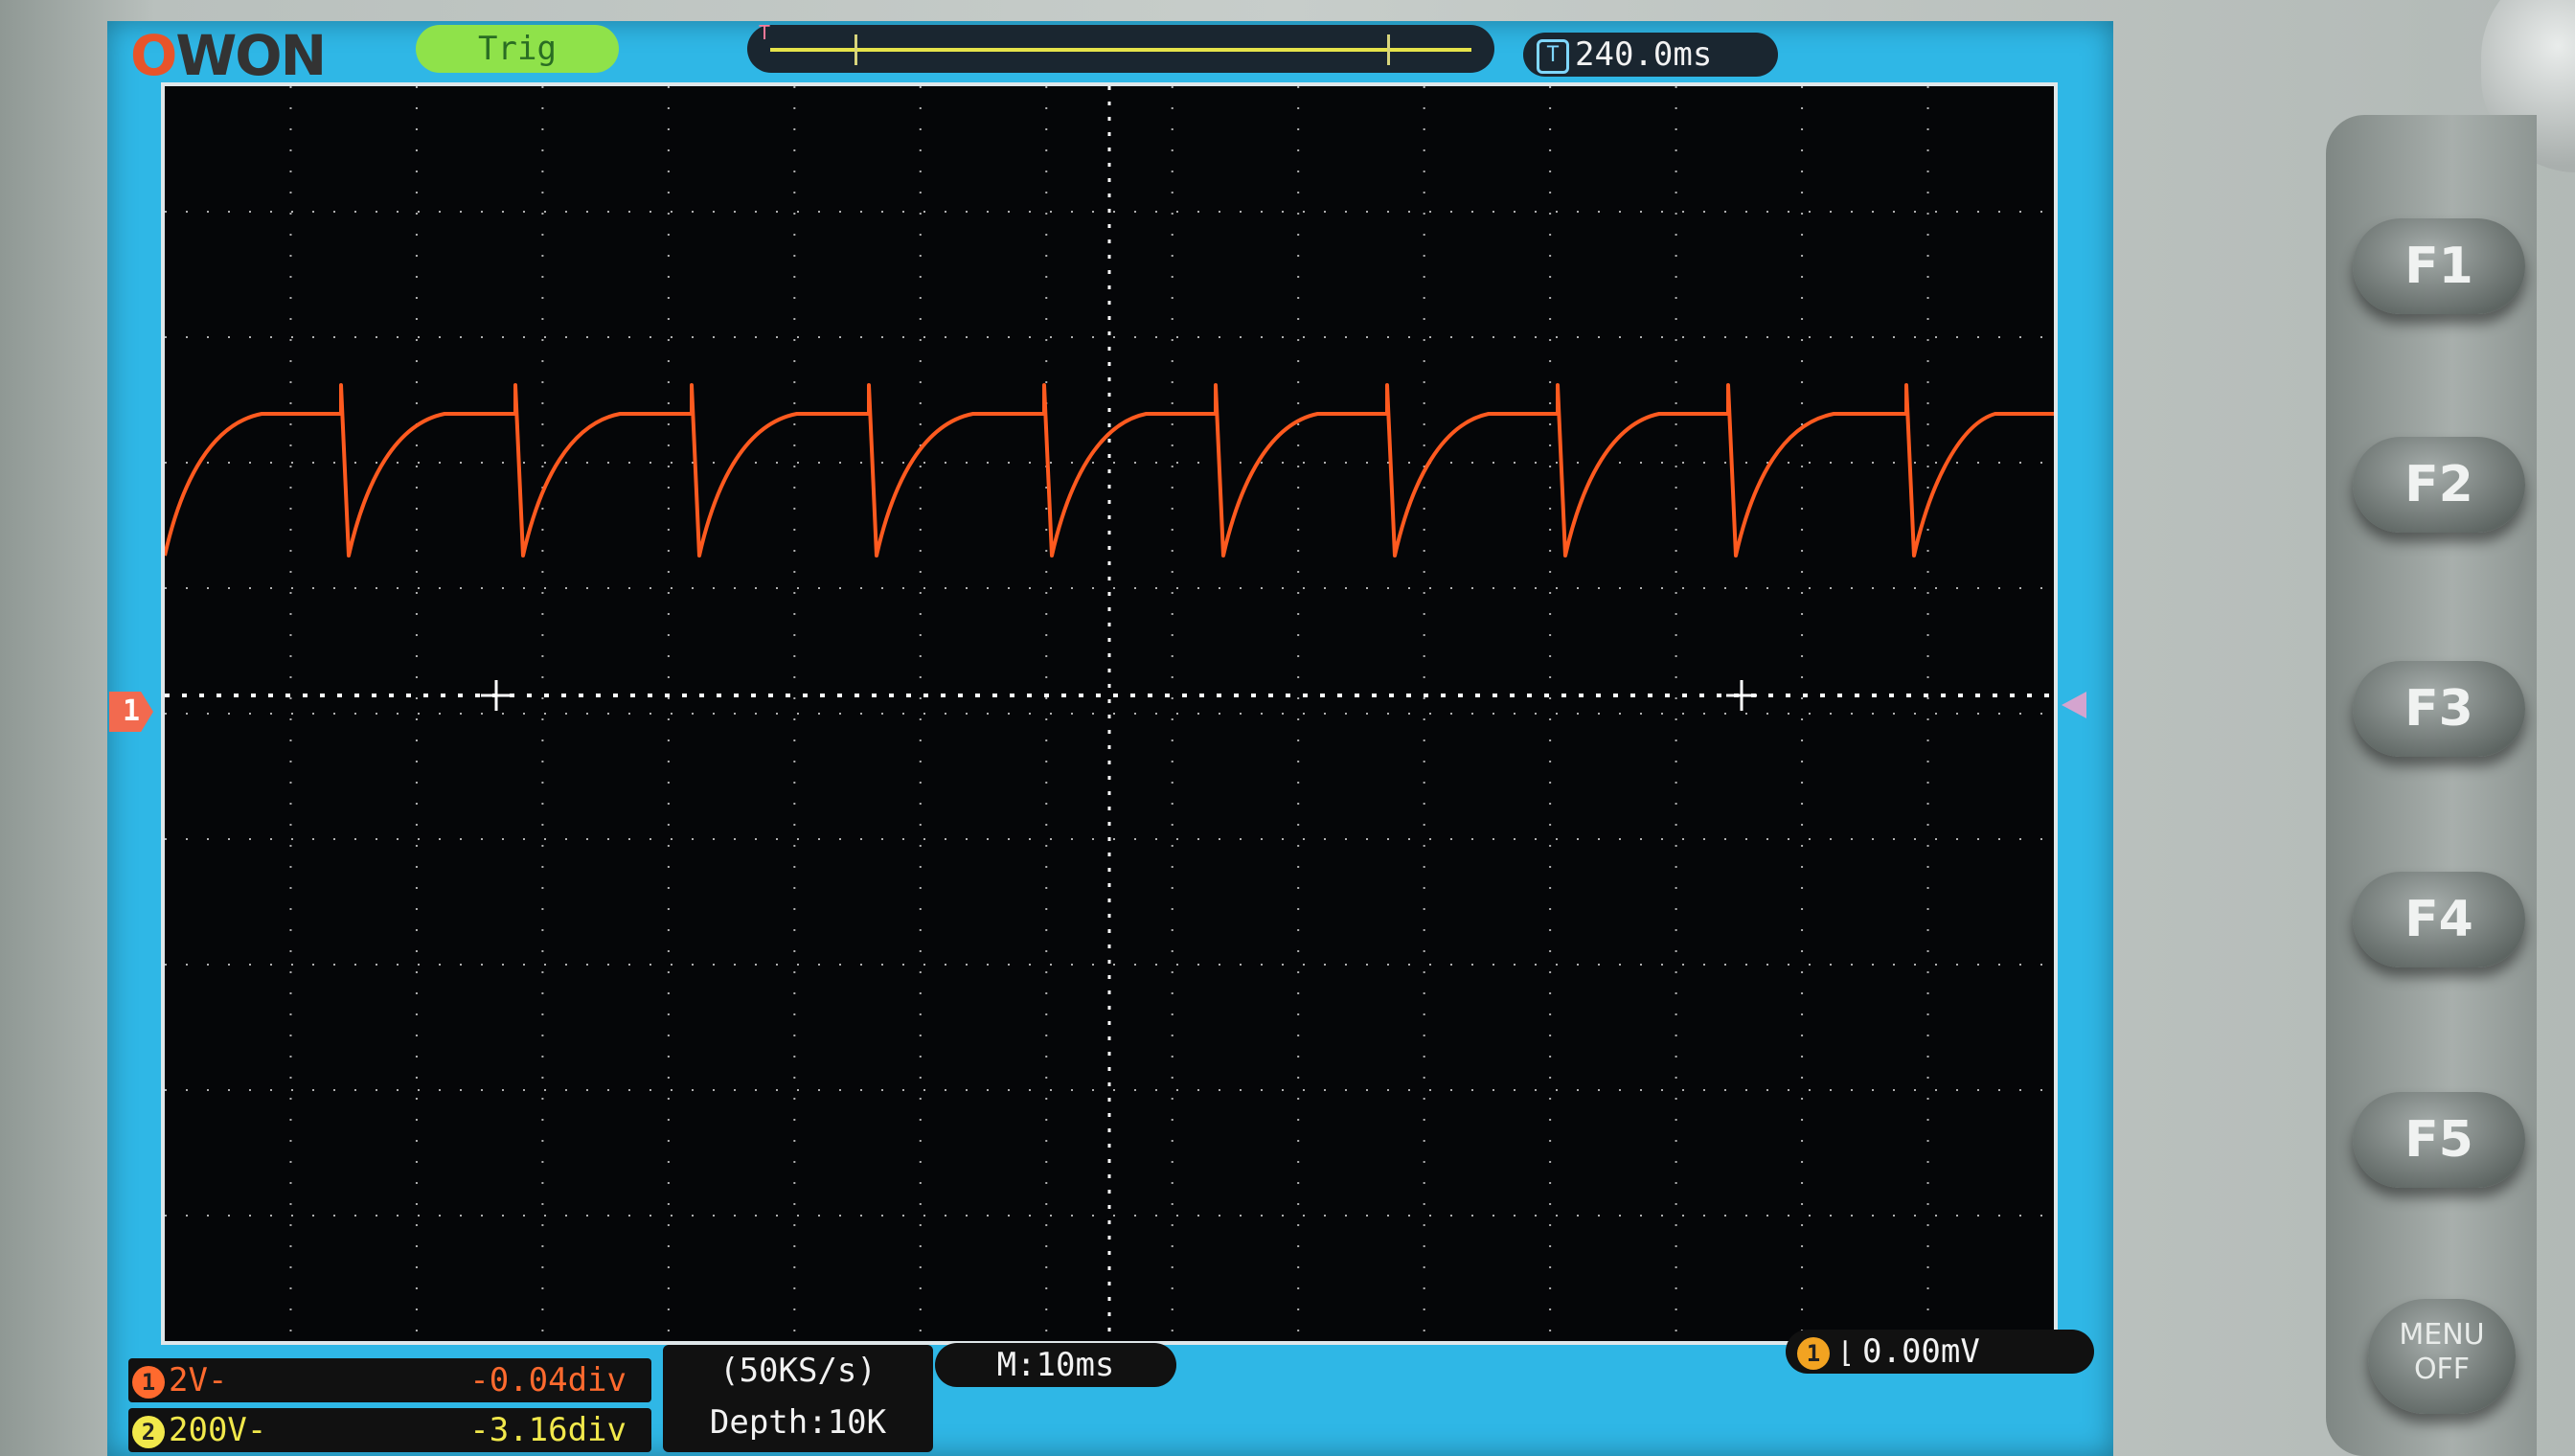 The height and width of the screenshot is (1456, 2575). What do you see at coordinates (1388, 50) in the screenshot?
I see `window-end-tick` at bounding box center [1388, 50].